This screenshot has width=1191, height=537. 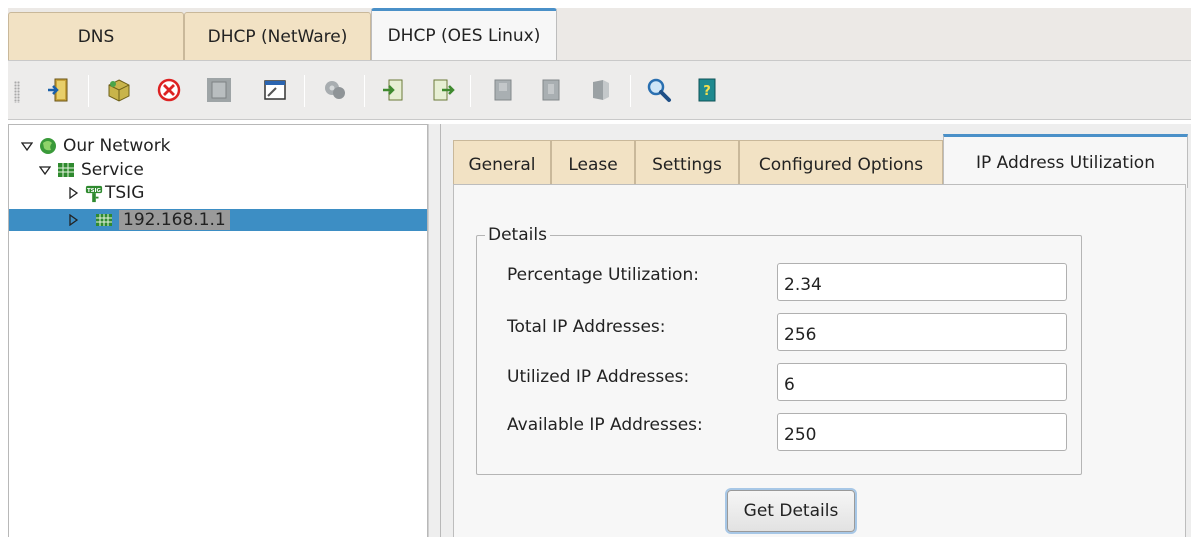 I want to click on tsig-key-icon: TSIG, so click(x=94, y=193).